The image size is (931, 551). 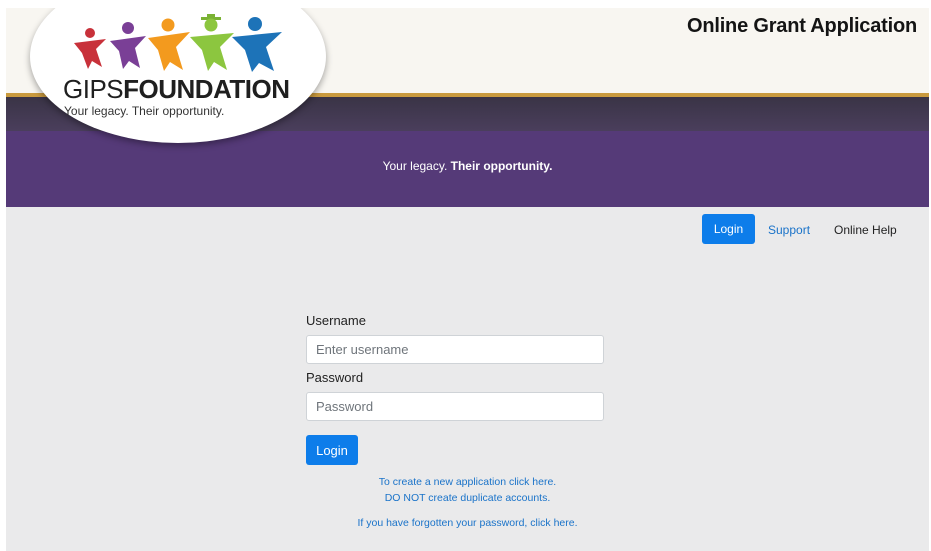 I want to click on logo-wordmark: GIPSFOUNDATION, so click(x=176, y=89).